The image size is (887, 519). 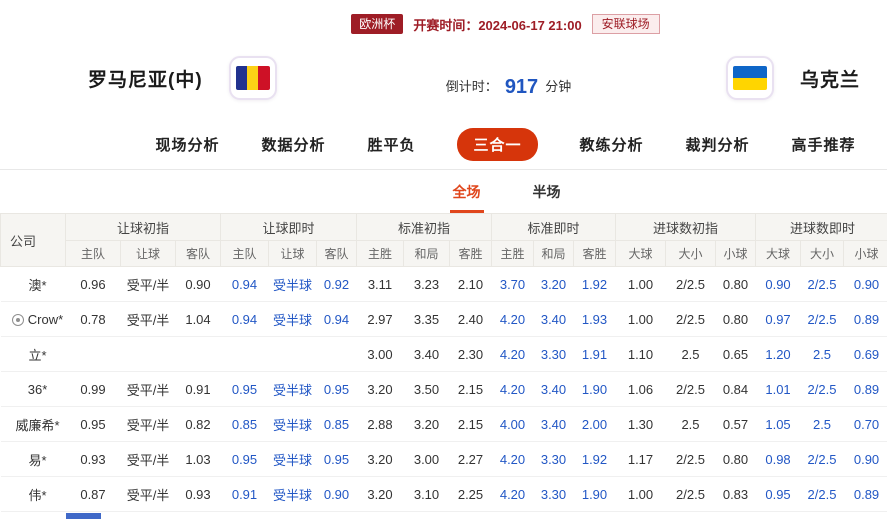 I want to click on odds-cell: 0.98, so click(x=778, y=459).